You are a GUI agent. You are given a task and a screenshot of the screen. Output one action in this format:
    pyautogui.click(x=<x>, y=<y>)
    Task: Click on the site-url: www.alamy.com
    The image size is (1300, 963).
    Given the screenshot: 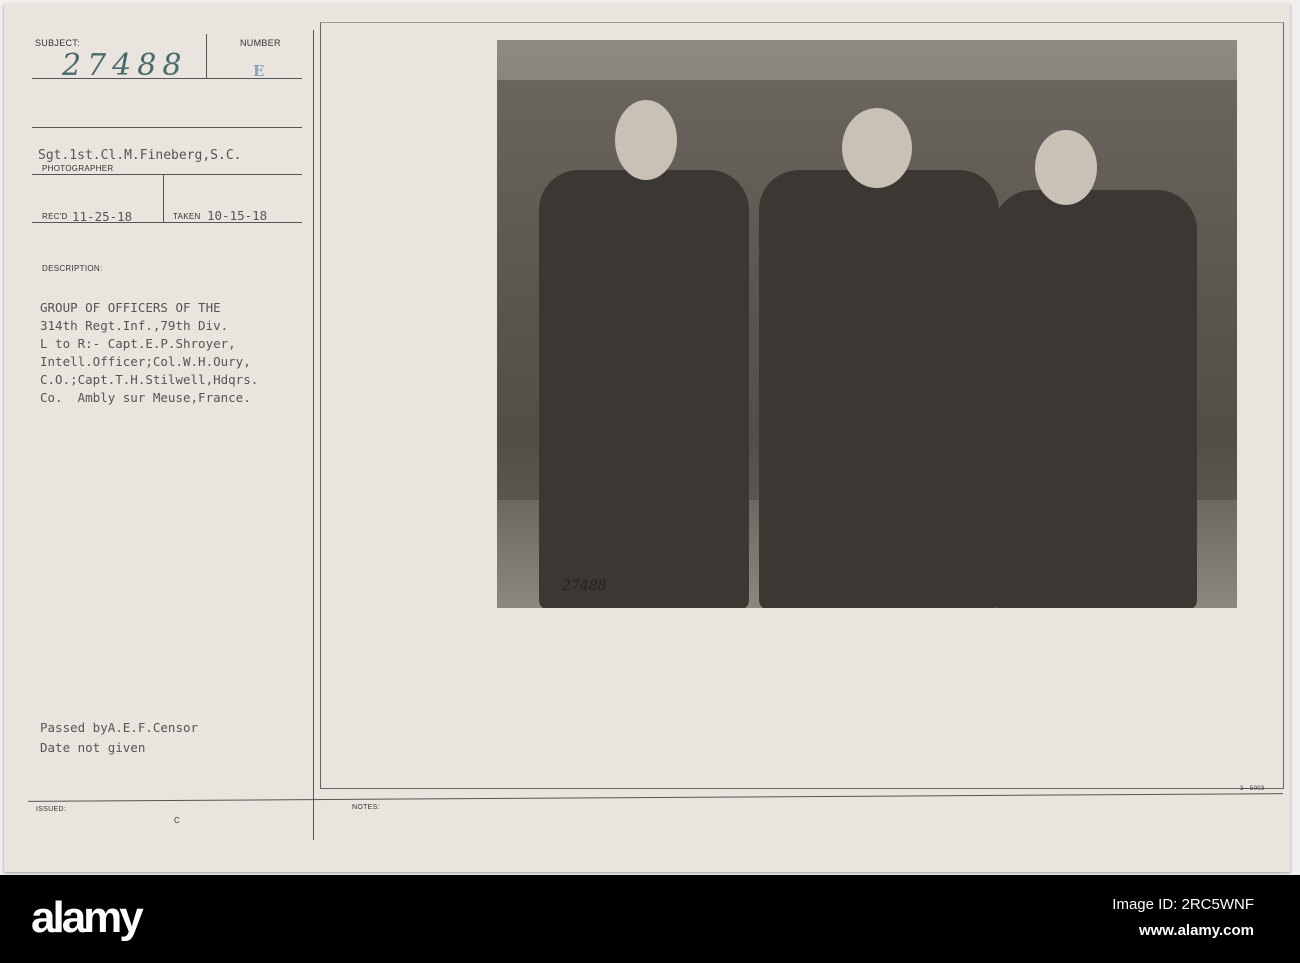 What is the action you would take?
    pyautogui.click(x=1196, y=930)
    